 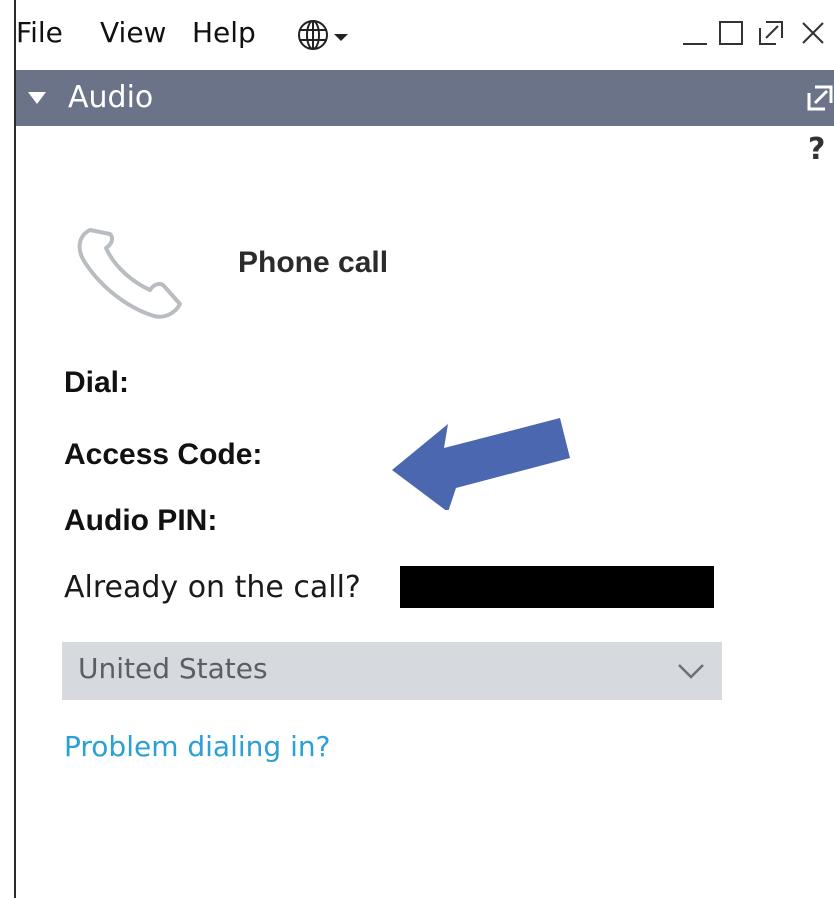 What do you see at coordinates (813, 33) in the screenshot?
I see `close-icon` at bounding box center [813, 33].